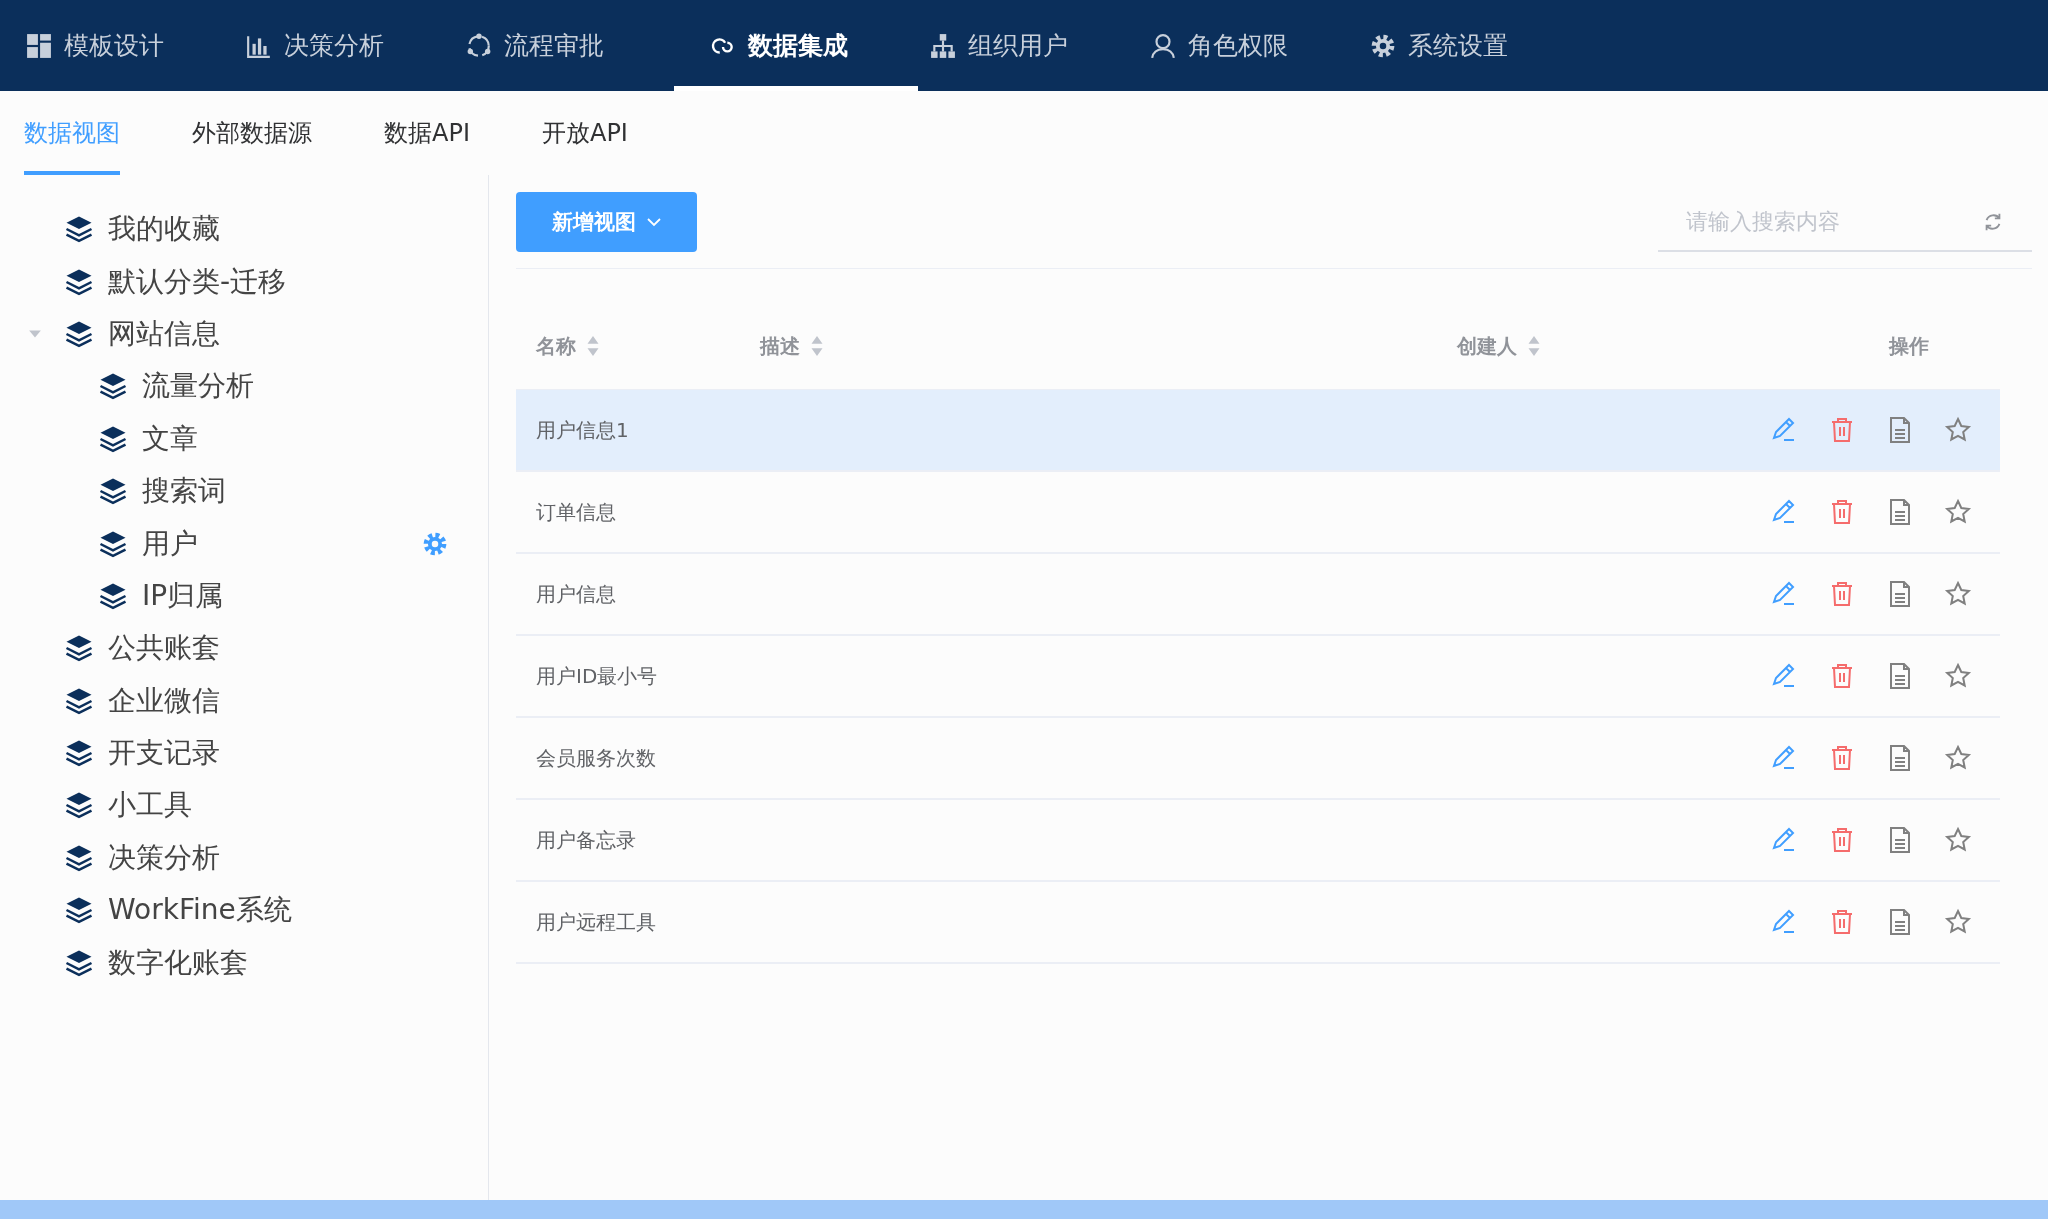 This screenshot has width=2048, height=1219. I want to click on column-header: 操作, so click(1908, 346).